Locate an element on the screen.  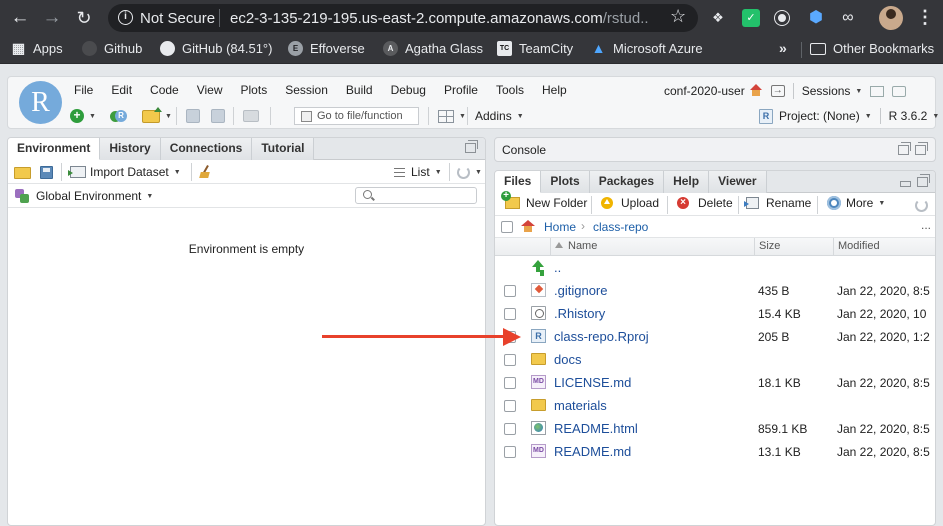
profile-avatar is located at coordinates (891, 18).